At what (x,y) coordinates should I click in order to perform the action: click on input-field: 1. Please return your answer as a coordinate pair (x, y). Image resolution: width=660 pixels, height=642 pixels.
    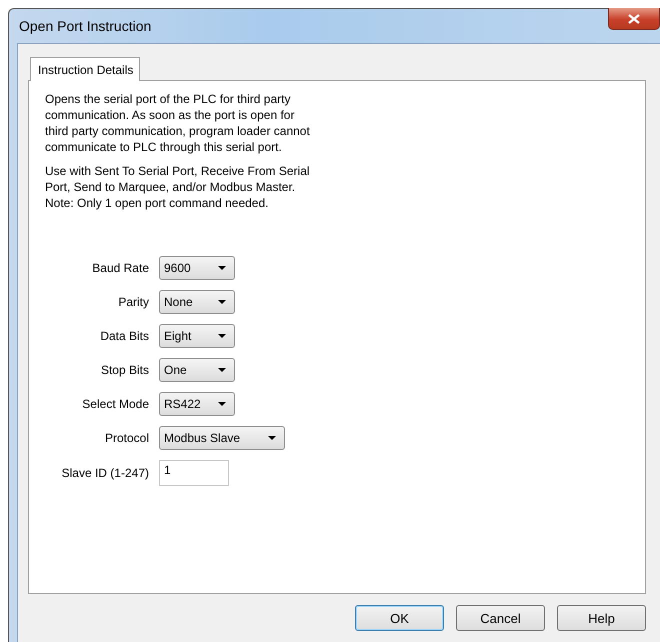
    Looking at the image, I should click on (194, 473).